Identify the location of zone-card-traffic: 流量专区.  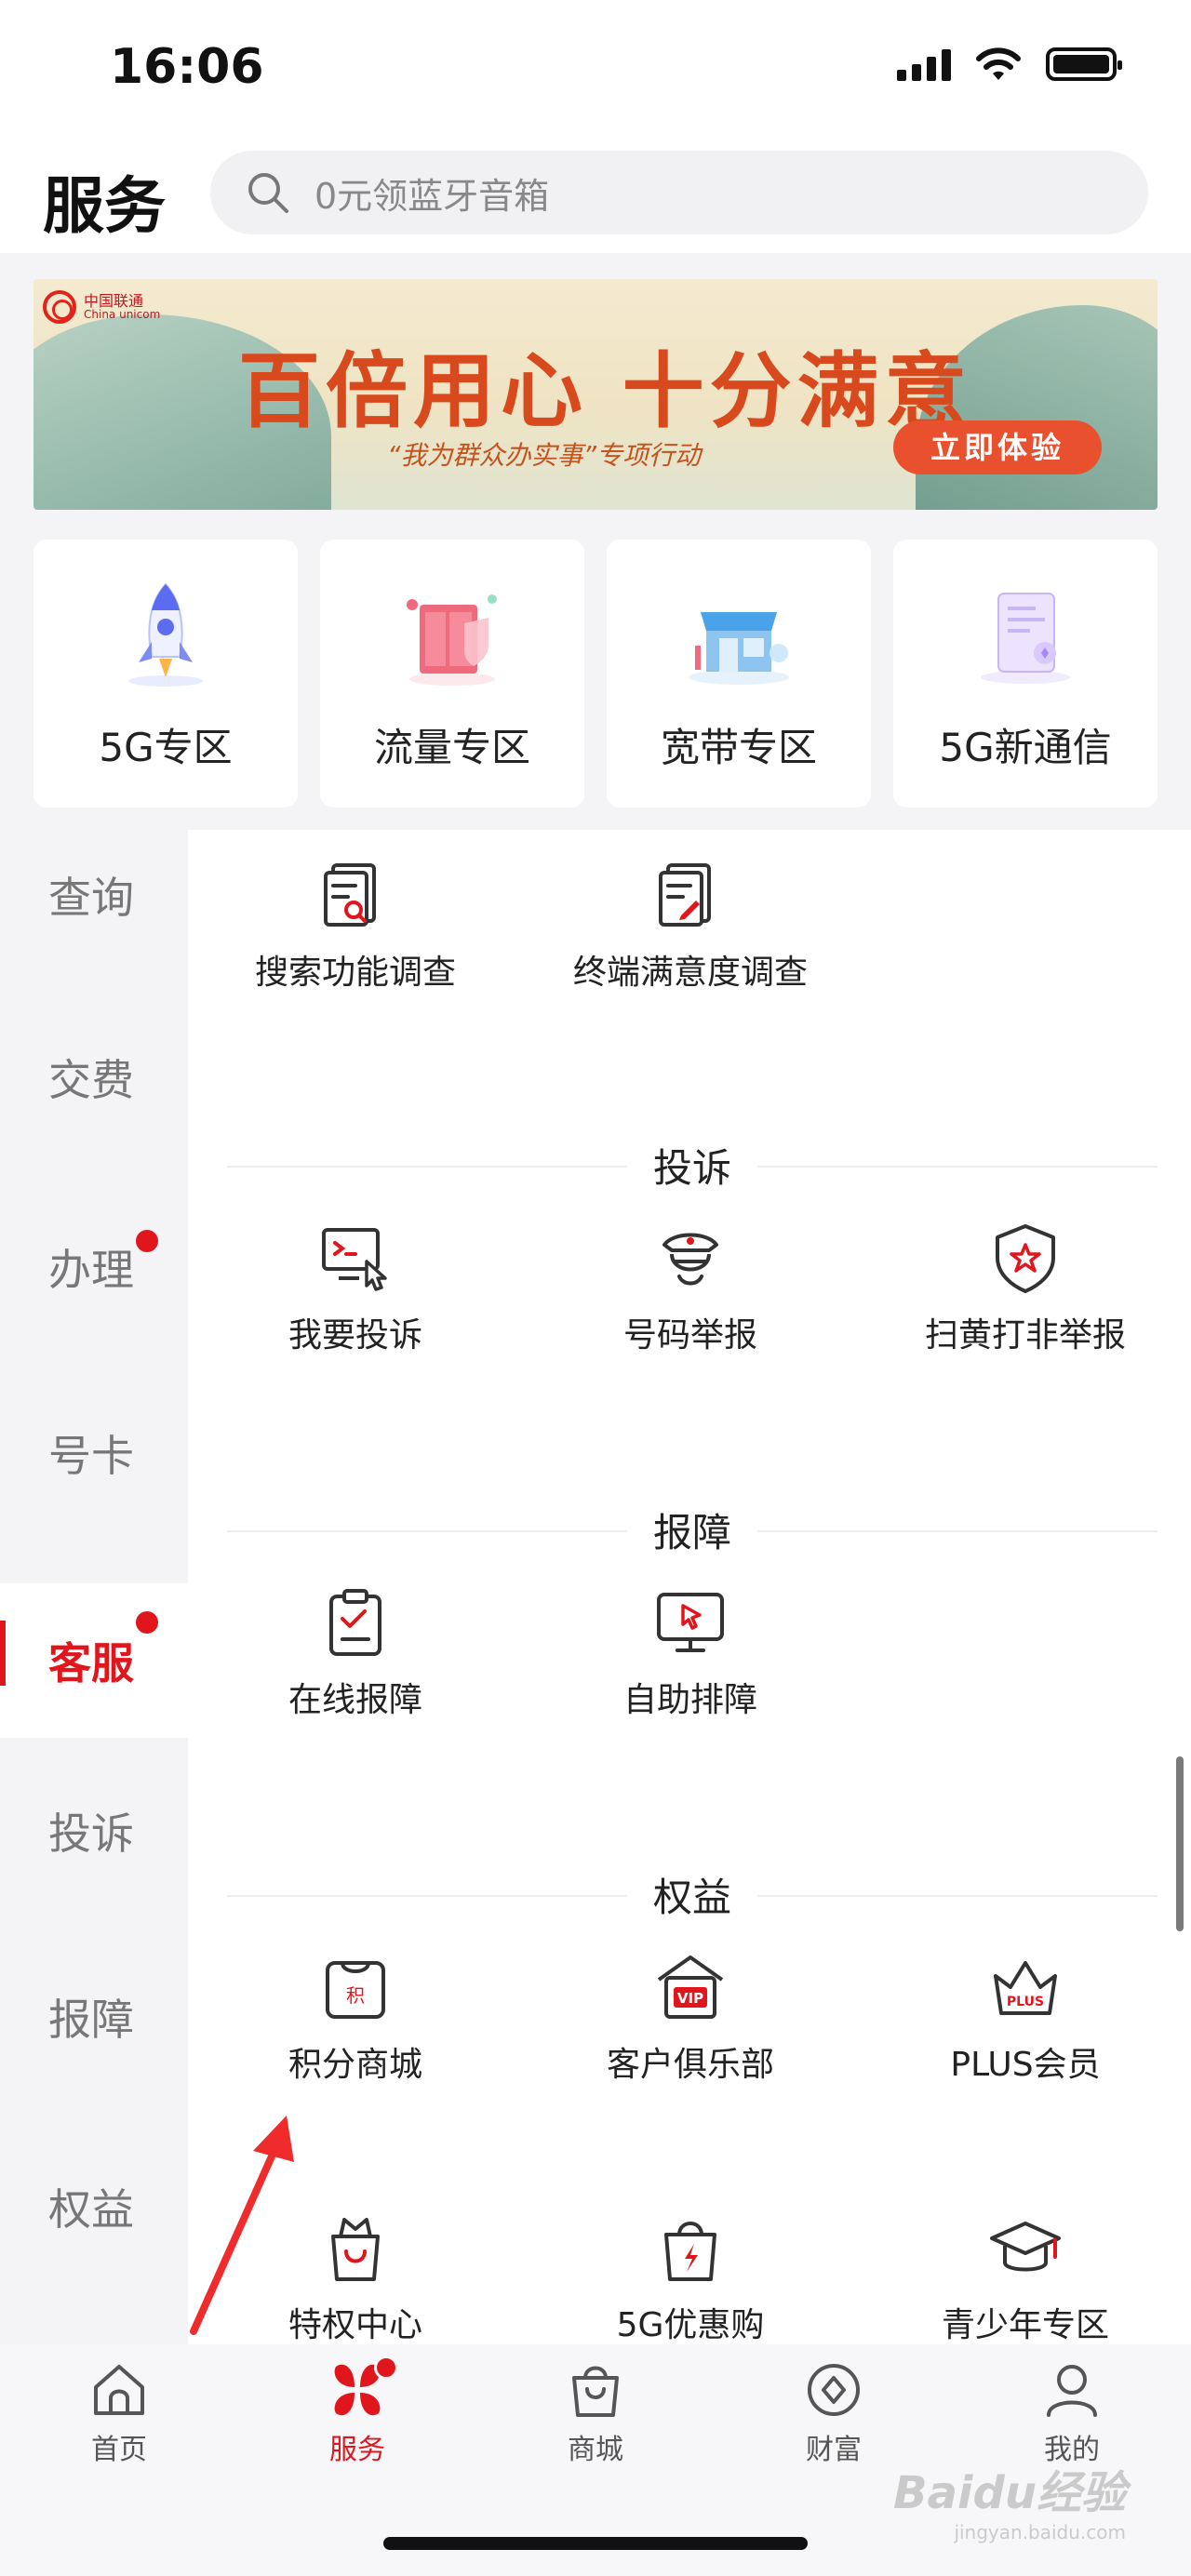
(452, 674).